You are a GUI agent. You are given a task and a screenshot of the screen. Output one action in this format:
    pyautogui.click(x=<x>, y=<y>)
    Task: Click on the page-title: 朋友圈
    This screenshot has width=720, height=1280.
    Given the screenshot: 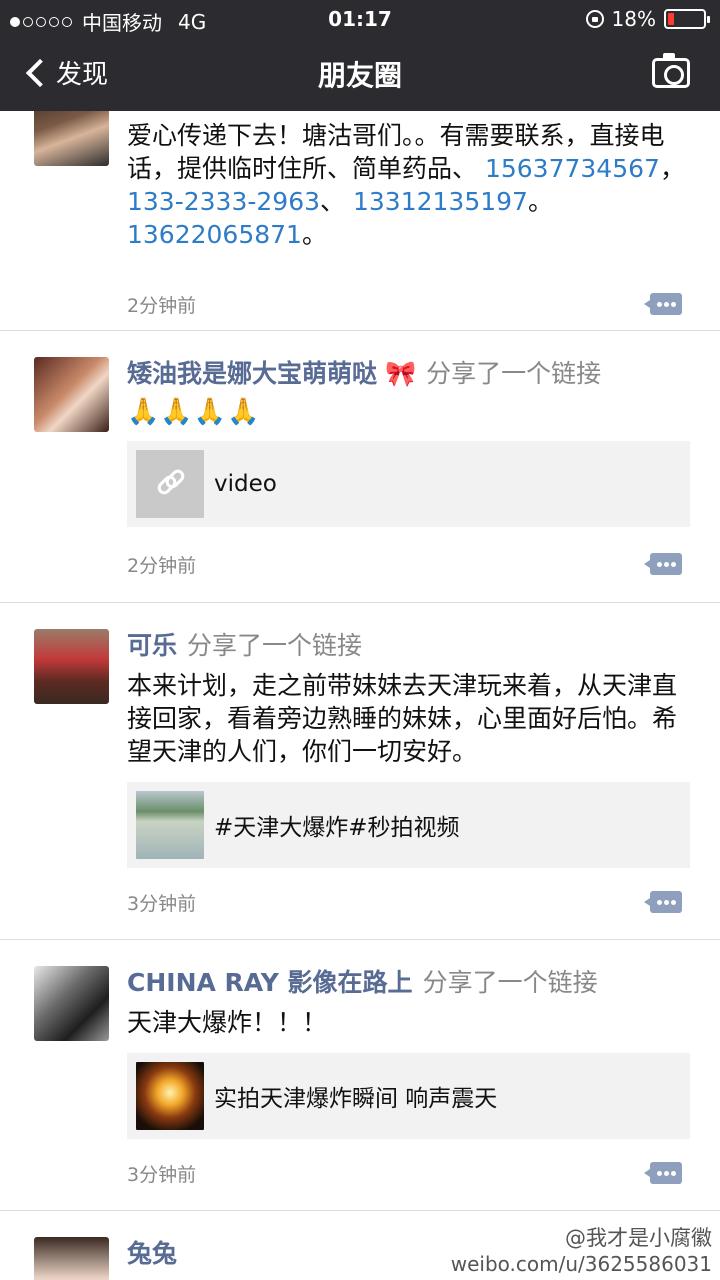 What is the action you would take?
    pyautogui.click(x=359, y=75)
    